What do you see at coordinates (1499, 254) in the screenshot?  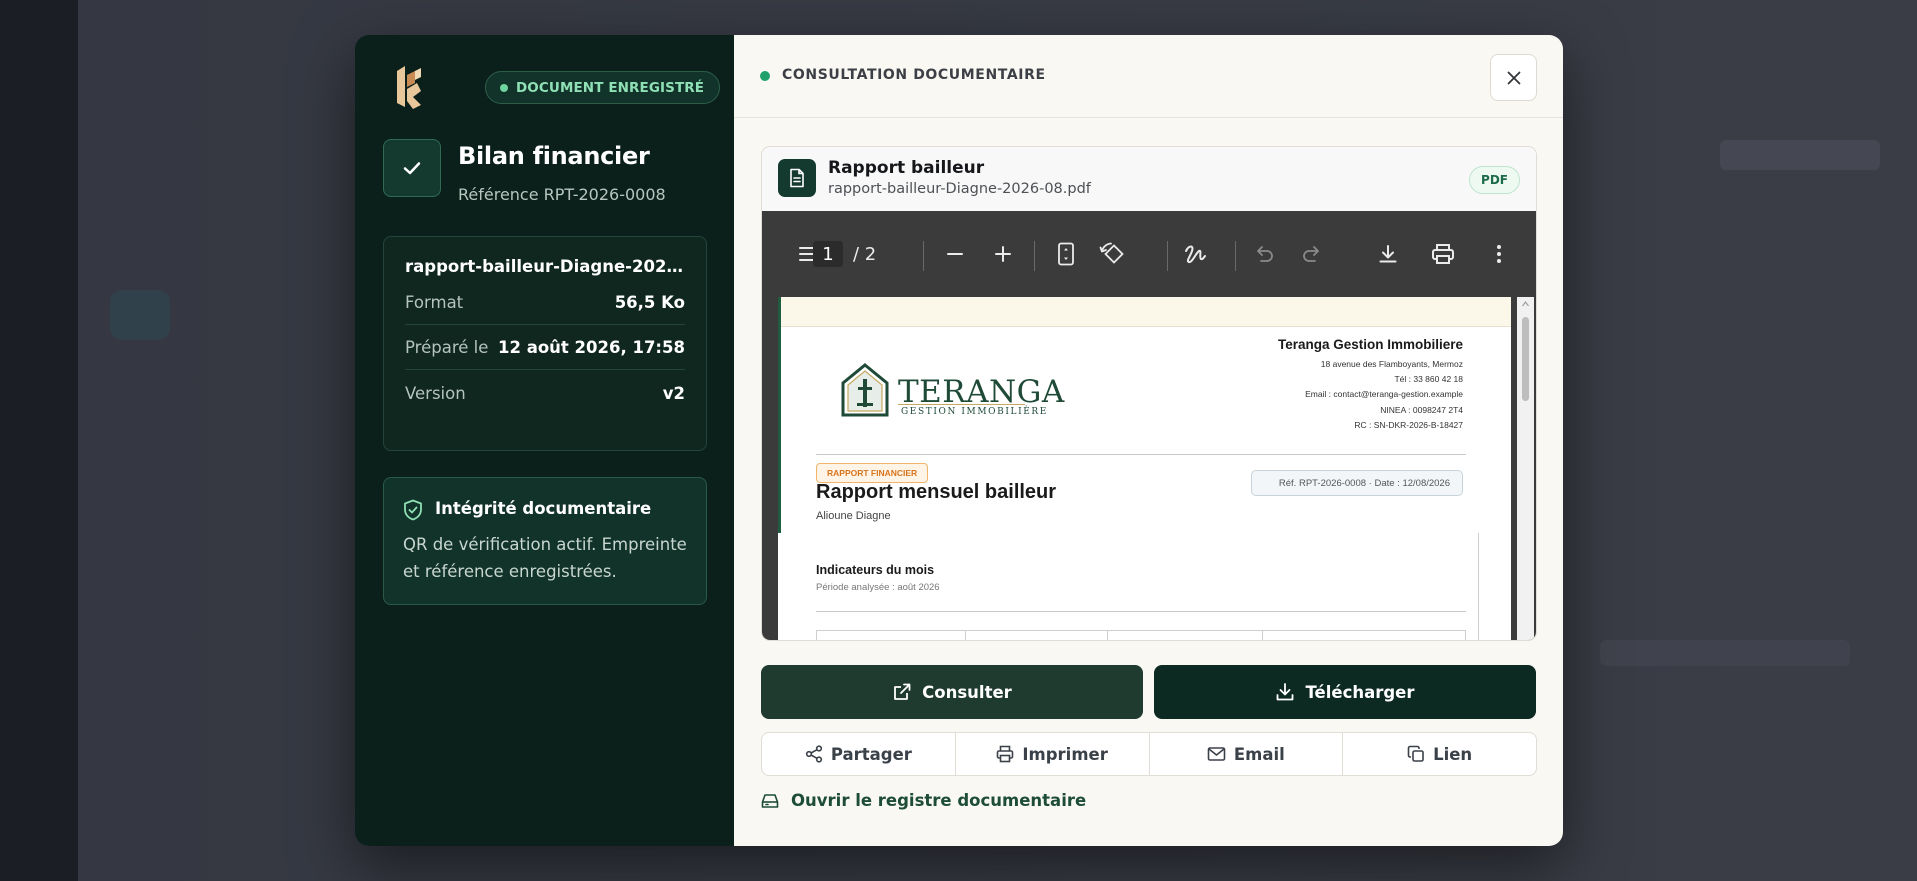 I see `more-options-button` at bounding box center [1499, 254].